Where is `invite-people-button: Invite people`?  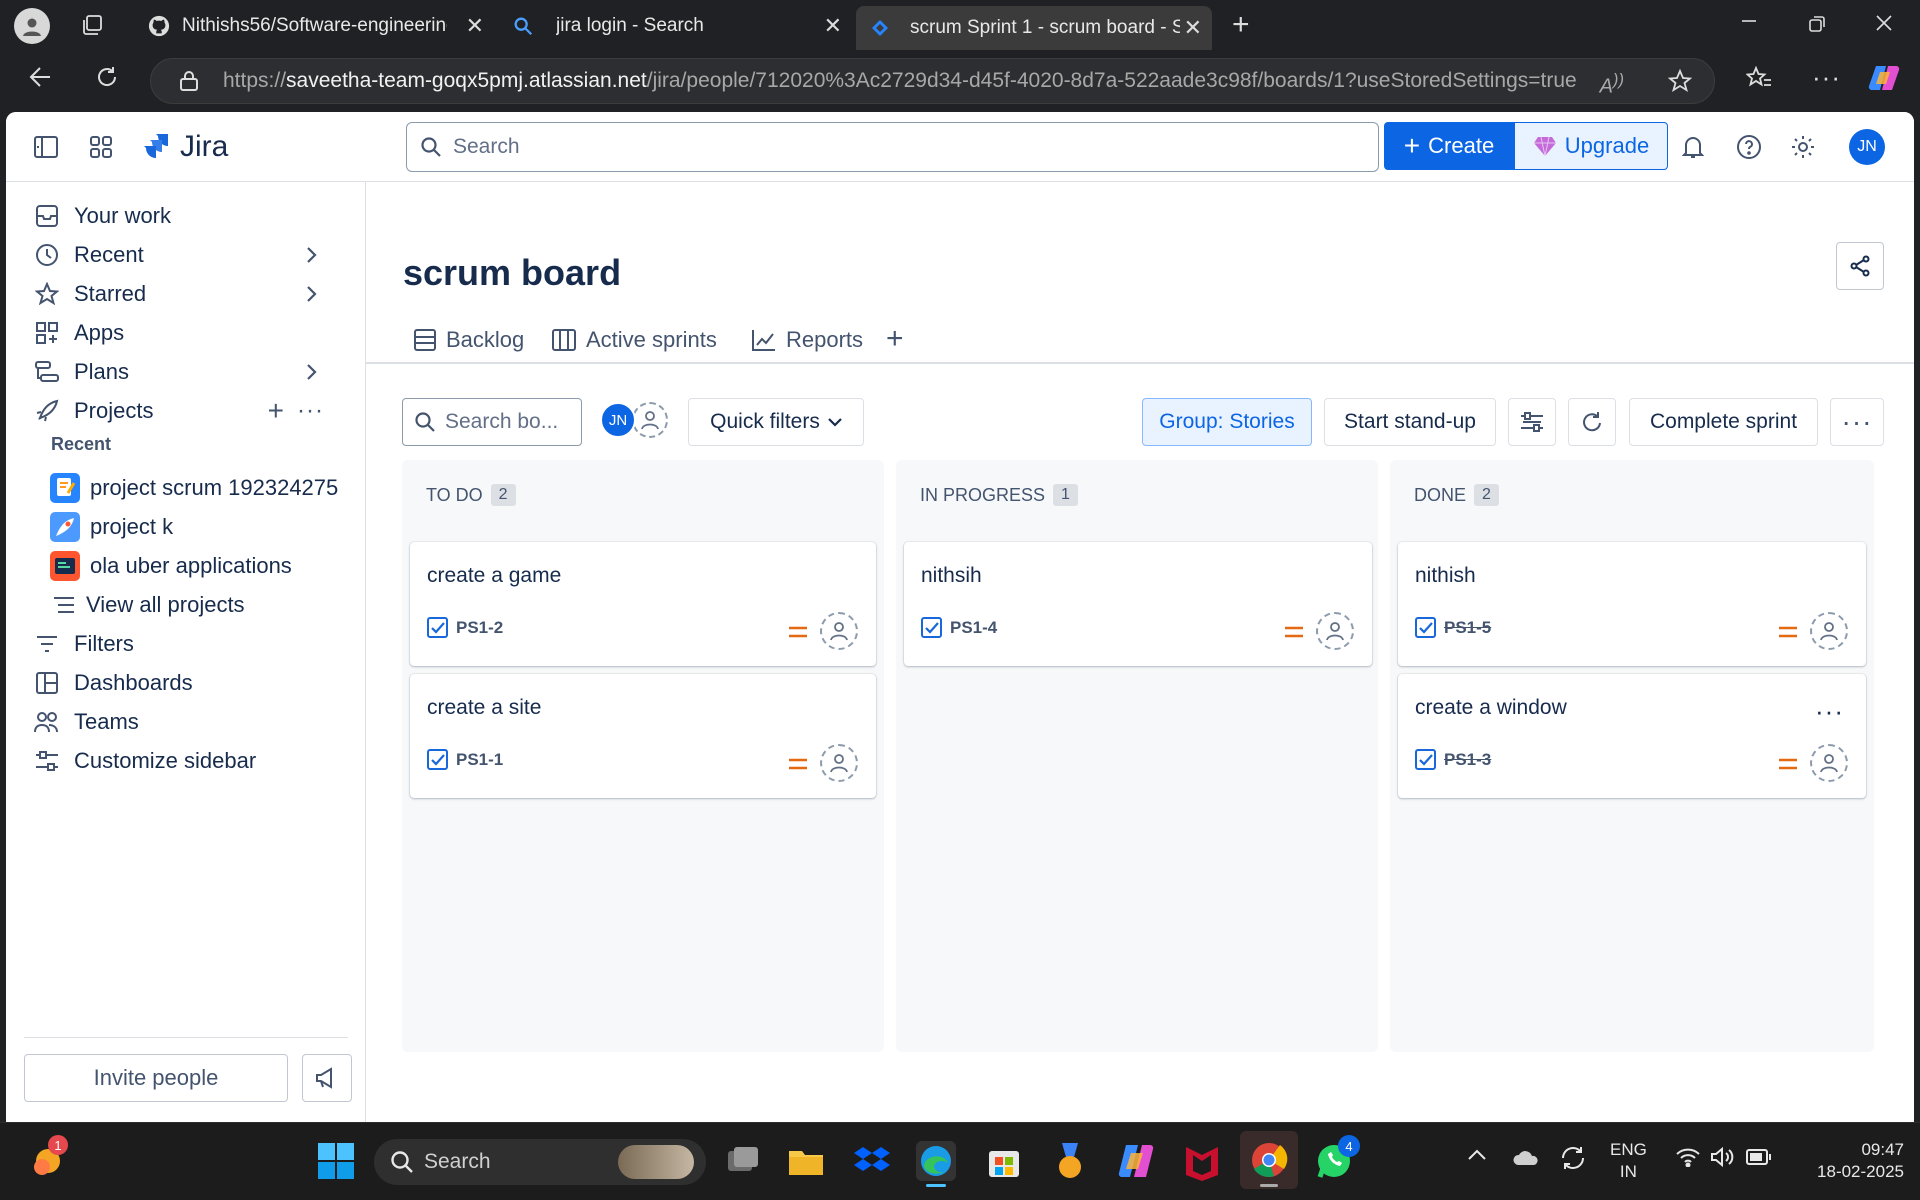 invite-people-button: Invite people is located at coordinates (156, 1078).